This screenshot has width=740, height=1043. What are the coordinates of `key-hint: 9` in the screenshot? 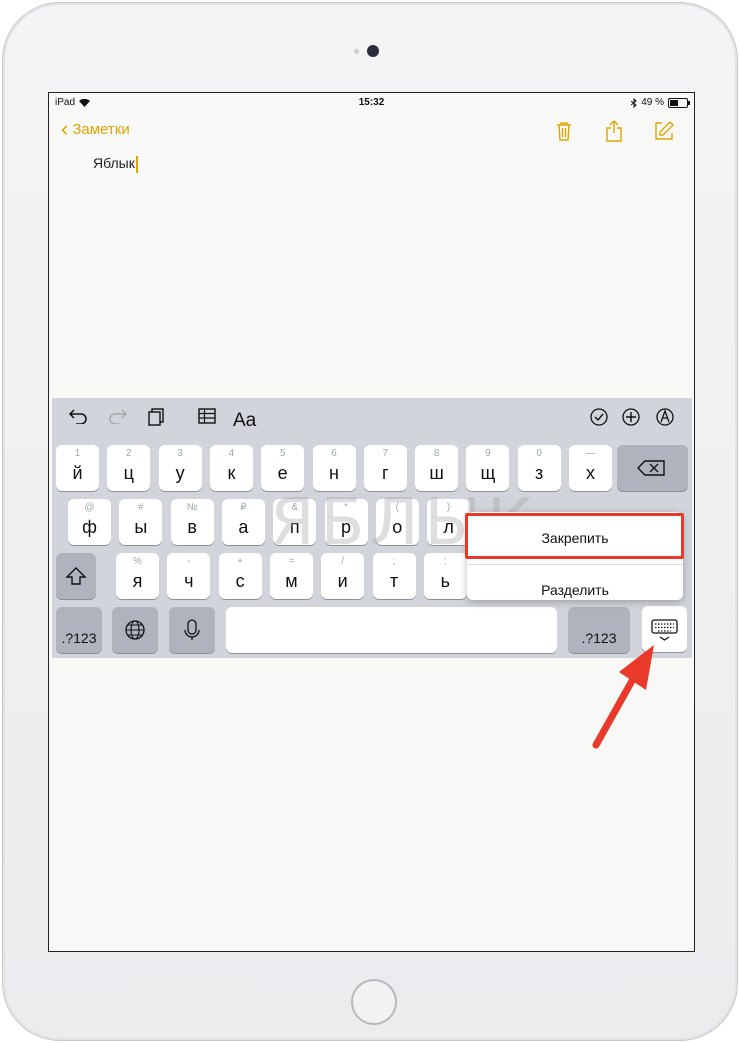 It's located at (488, 453).